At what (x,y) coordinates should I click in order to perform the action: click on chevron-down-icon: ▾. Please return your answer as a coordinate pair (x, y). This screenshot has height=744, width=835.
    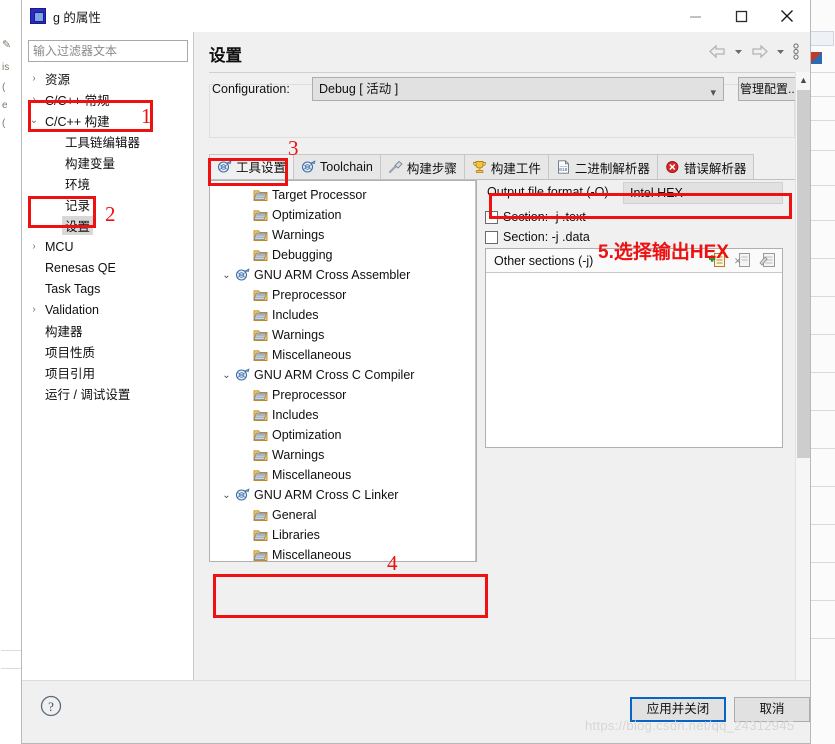
    Looking at the image, I should click on (713, 93).